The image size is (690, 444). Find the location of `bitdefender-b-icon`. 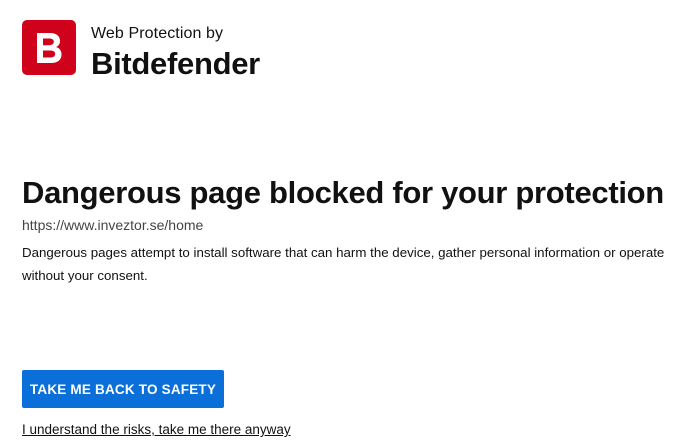

bitdefender-b-icon is located at coordinates (49, 47).